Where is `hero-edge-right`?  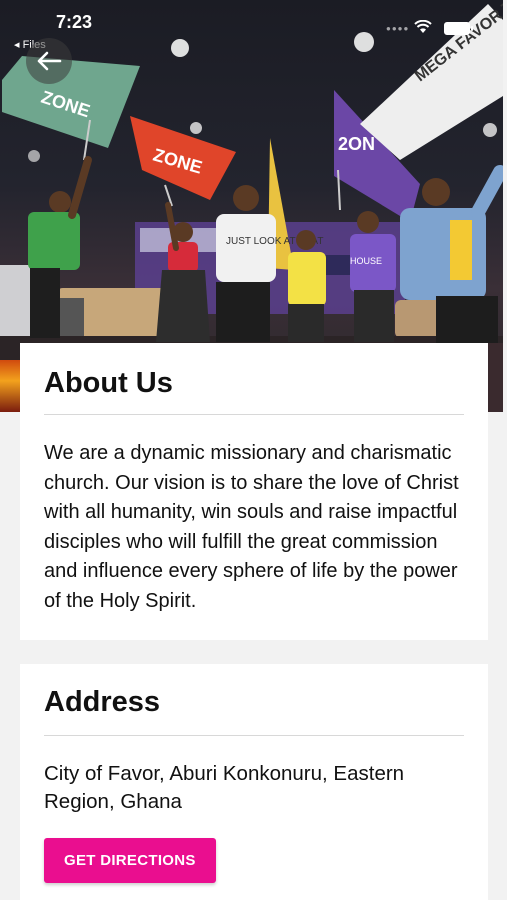 hero-edge-right is located at coordinates (495, 377).